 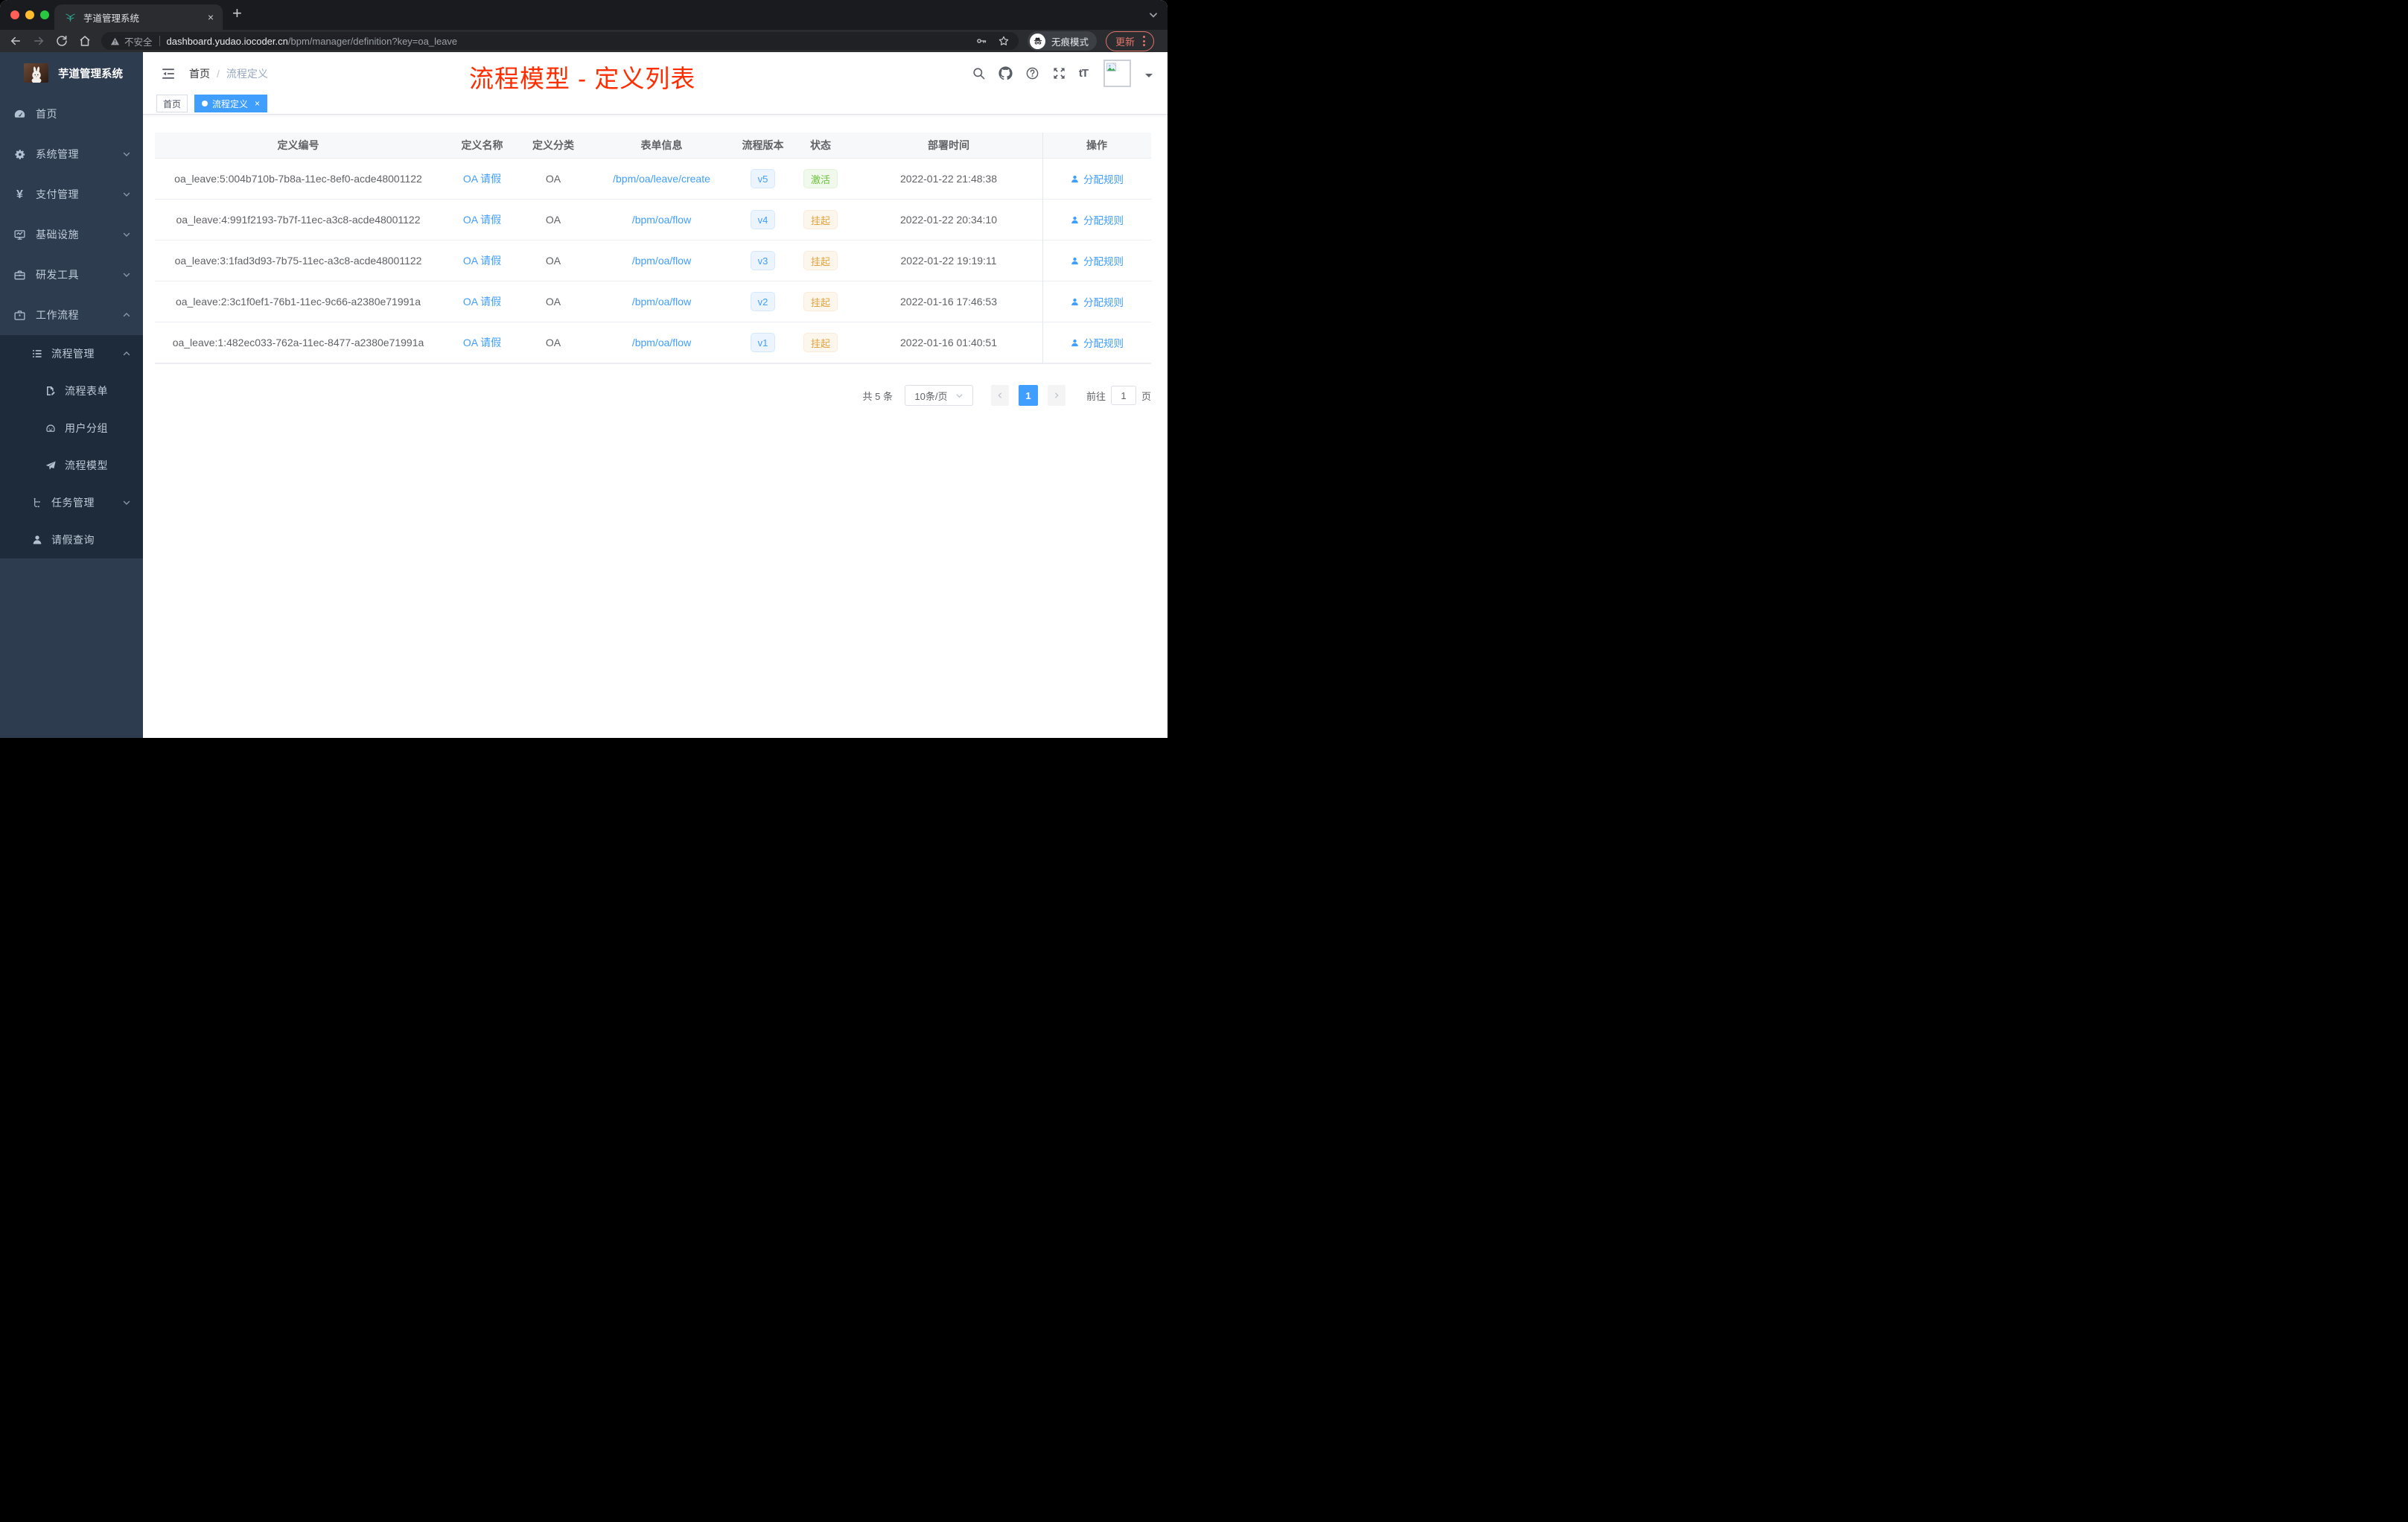 What do you see at coordinates (19, 194) in the screenshot?
I see `yen-icon: ¥` at bounding box center [19, 194].